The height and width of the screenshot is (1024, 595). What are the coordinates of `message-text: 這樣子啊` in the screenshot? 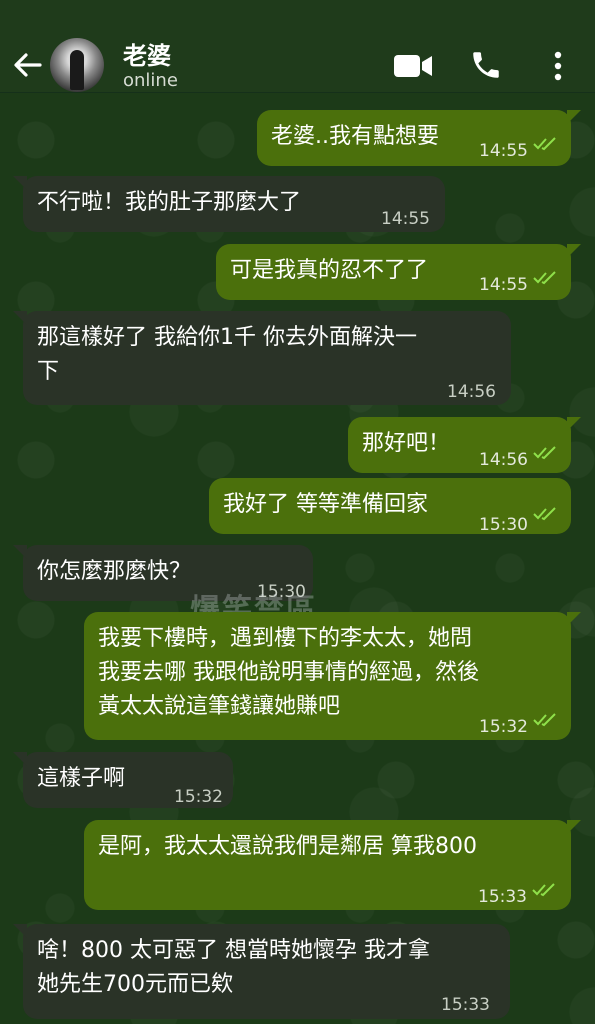 It's located at (81, 778).